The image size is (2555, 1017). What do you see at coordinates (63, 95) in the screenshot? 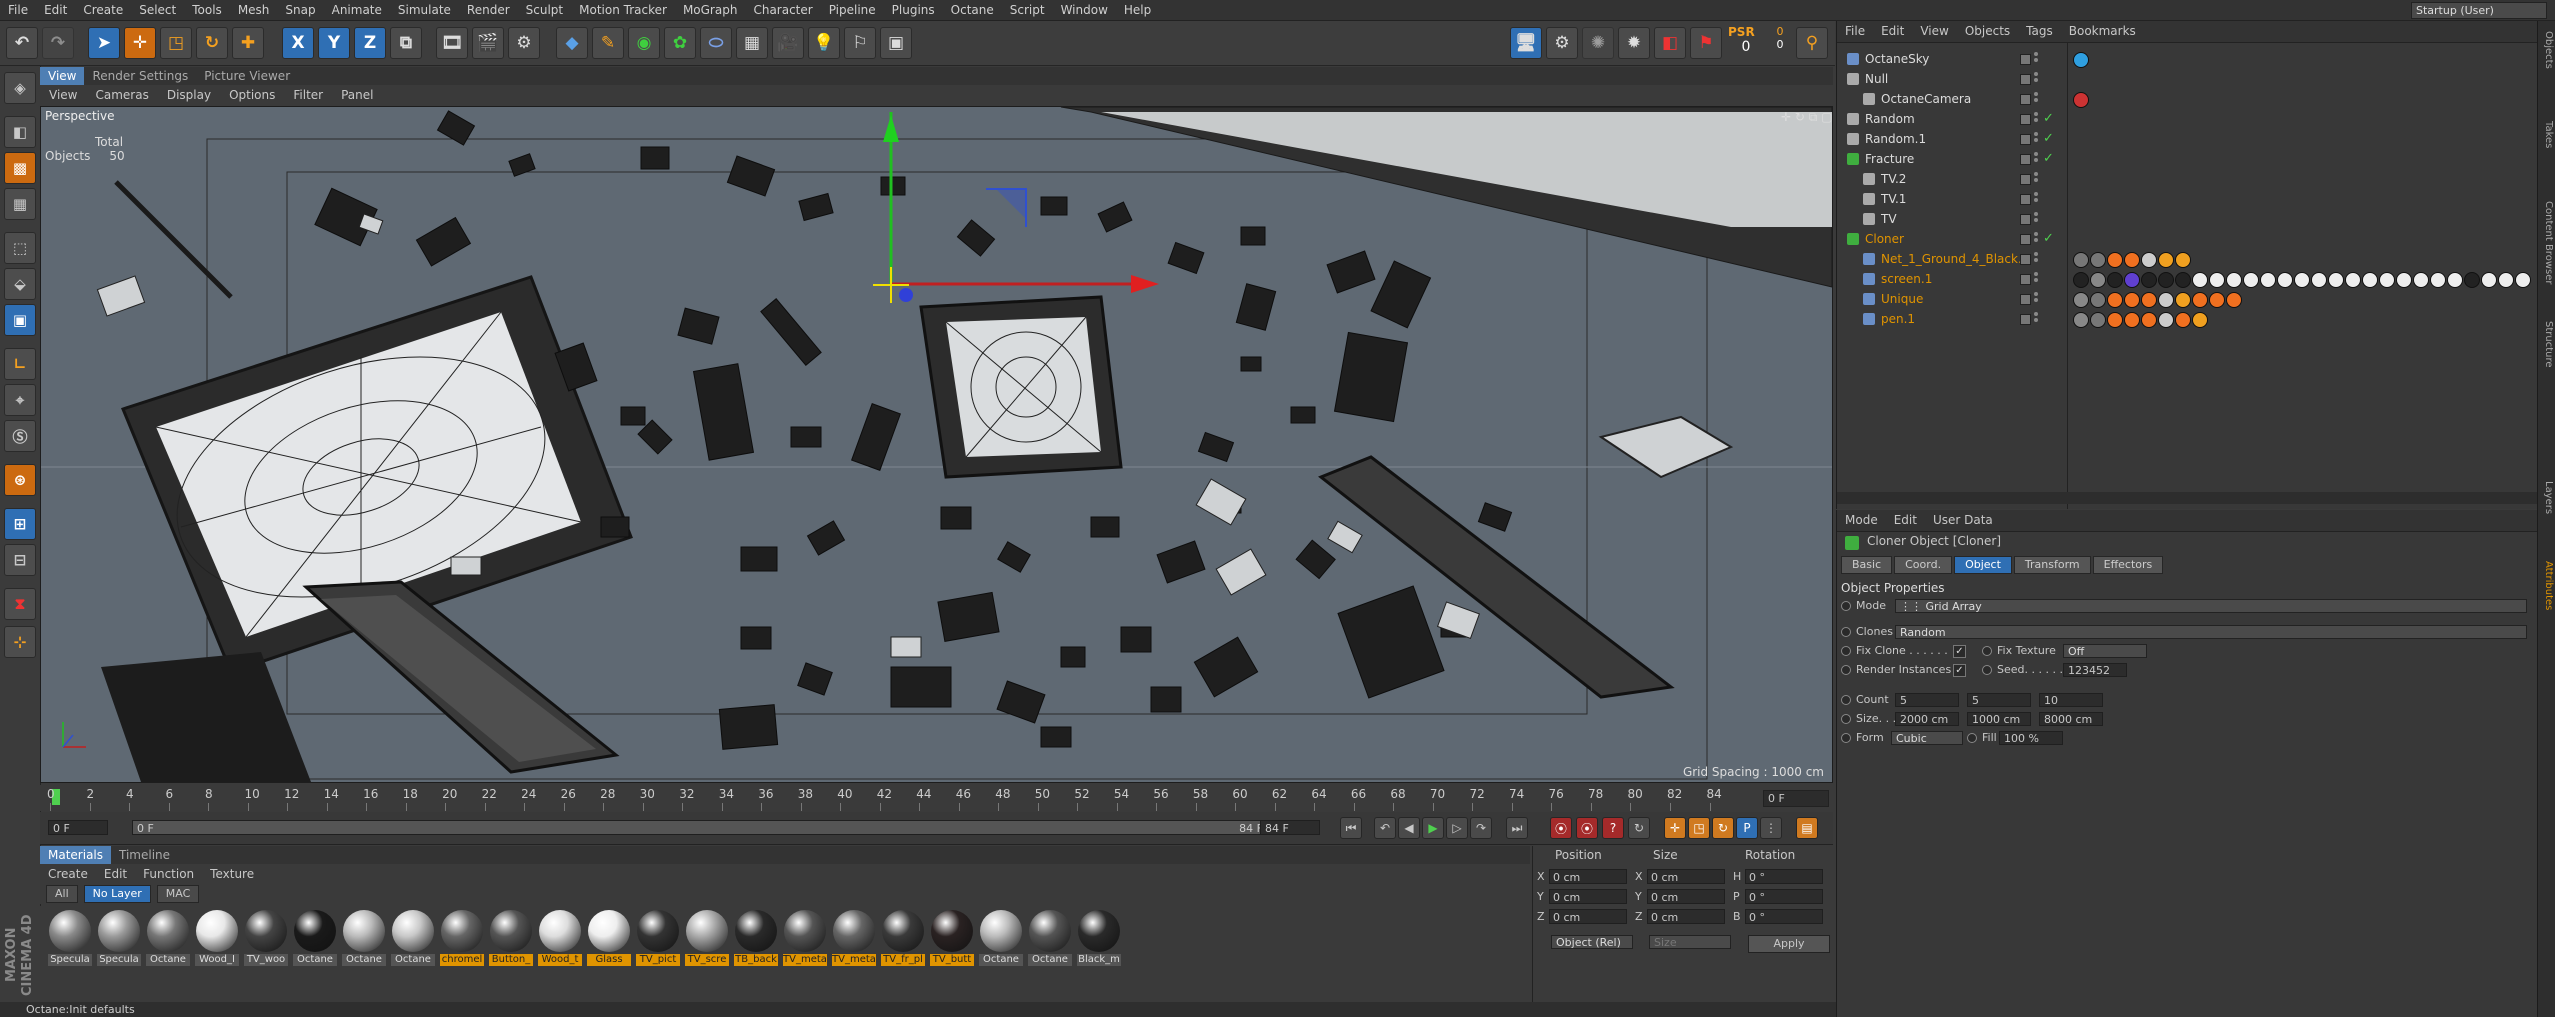
I see `viewport-menu-view: View` at bounding box center [63, 95].